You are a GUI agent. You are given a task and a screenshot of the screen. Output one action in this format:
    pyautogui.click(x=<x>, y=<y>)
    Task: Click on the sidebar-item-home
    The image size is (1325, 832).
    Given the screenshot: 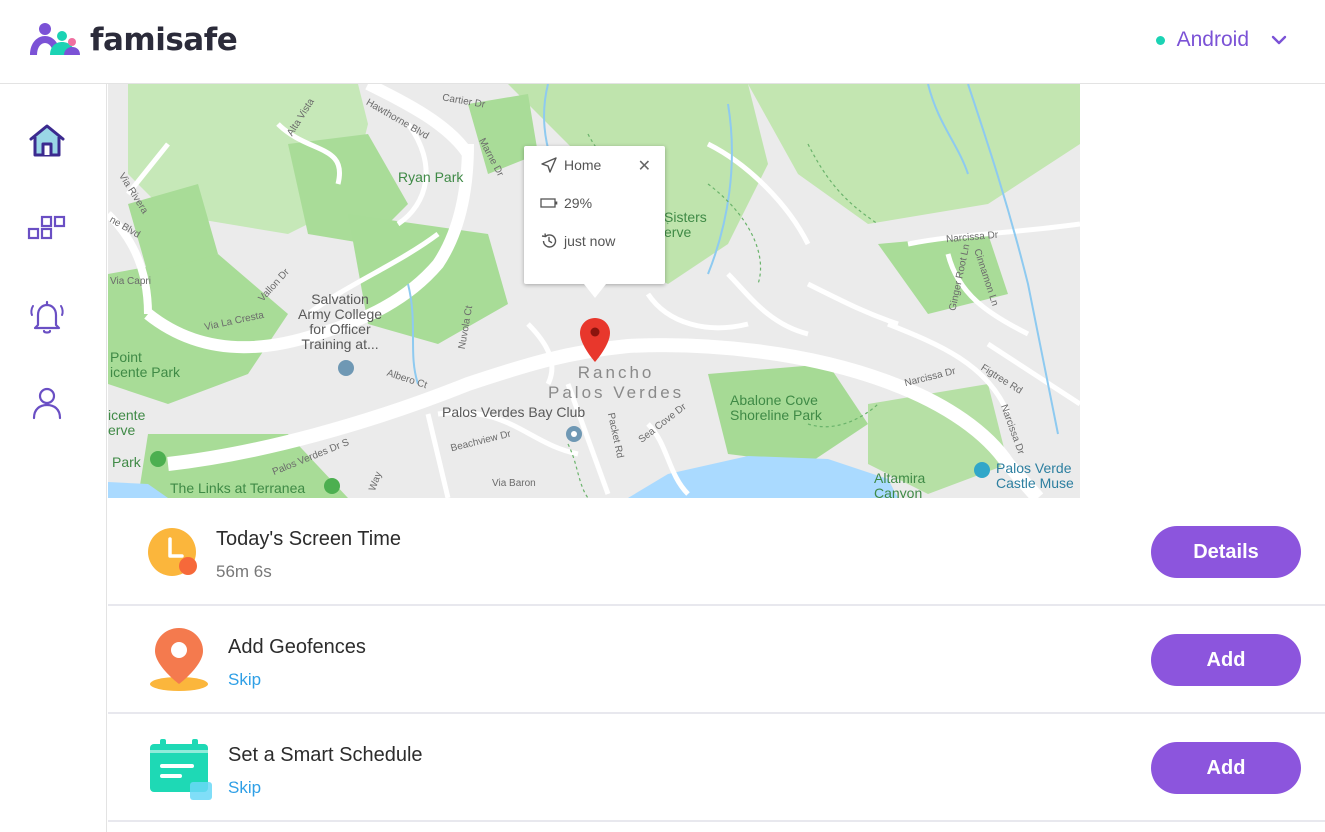 What is the action you would take?
    pyautogui.click(x=47, y=141)
    